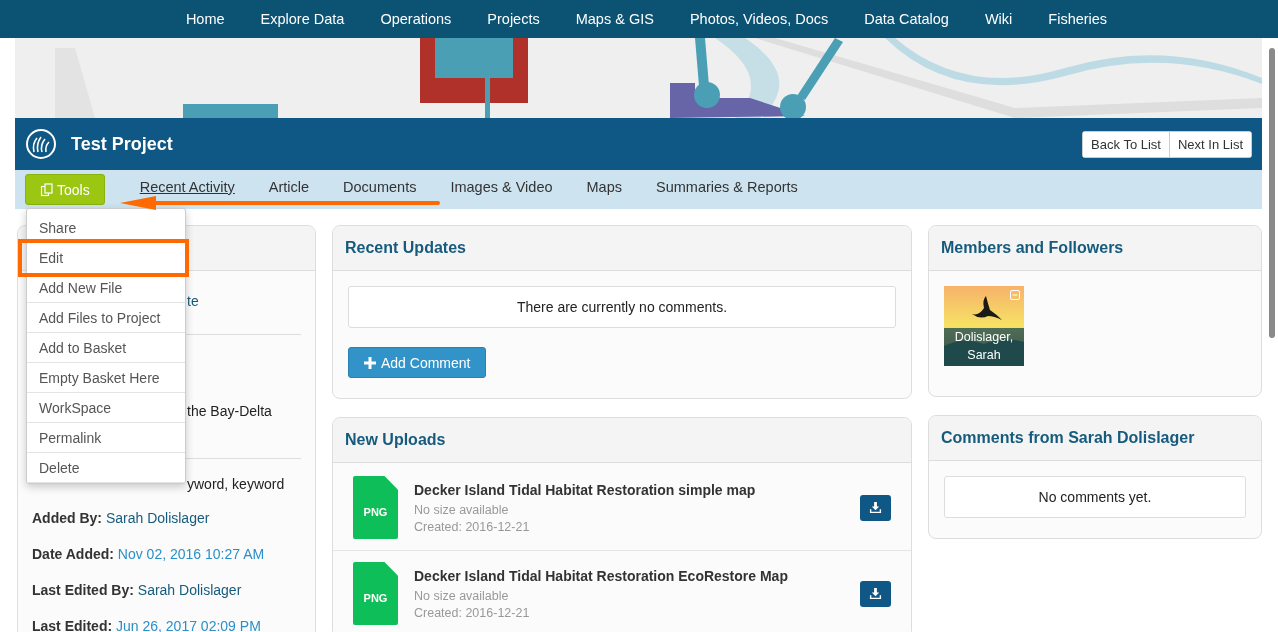 This screenshot has height=632, width=1278. What do you see at coordinates (405, 248) in the screenshot?
I see `card-title: Recent Updates` at bounding box center [405, 248].